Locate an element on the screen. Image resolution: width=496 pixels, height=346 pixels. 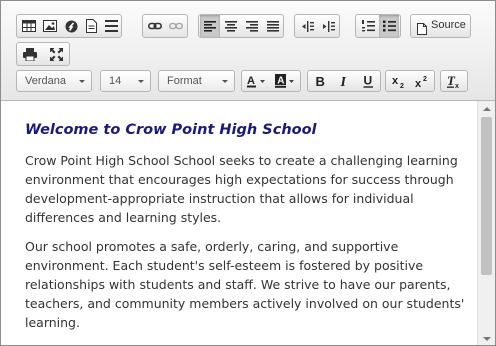
bold-icon: B is located at coordinates (320, 81).